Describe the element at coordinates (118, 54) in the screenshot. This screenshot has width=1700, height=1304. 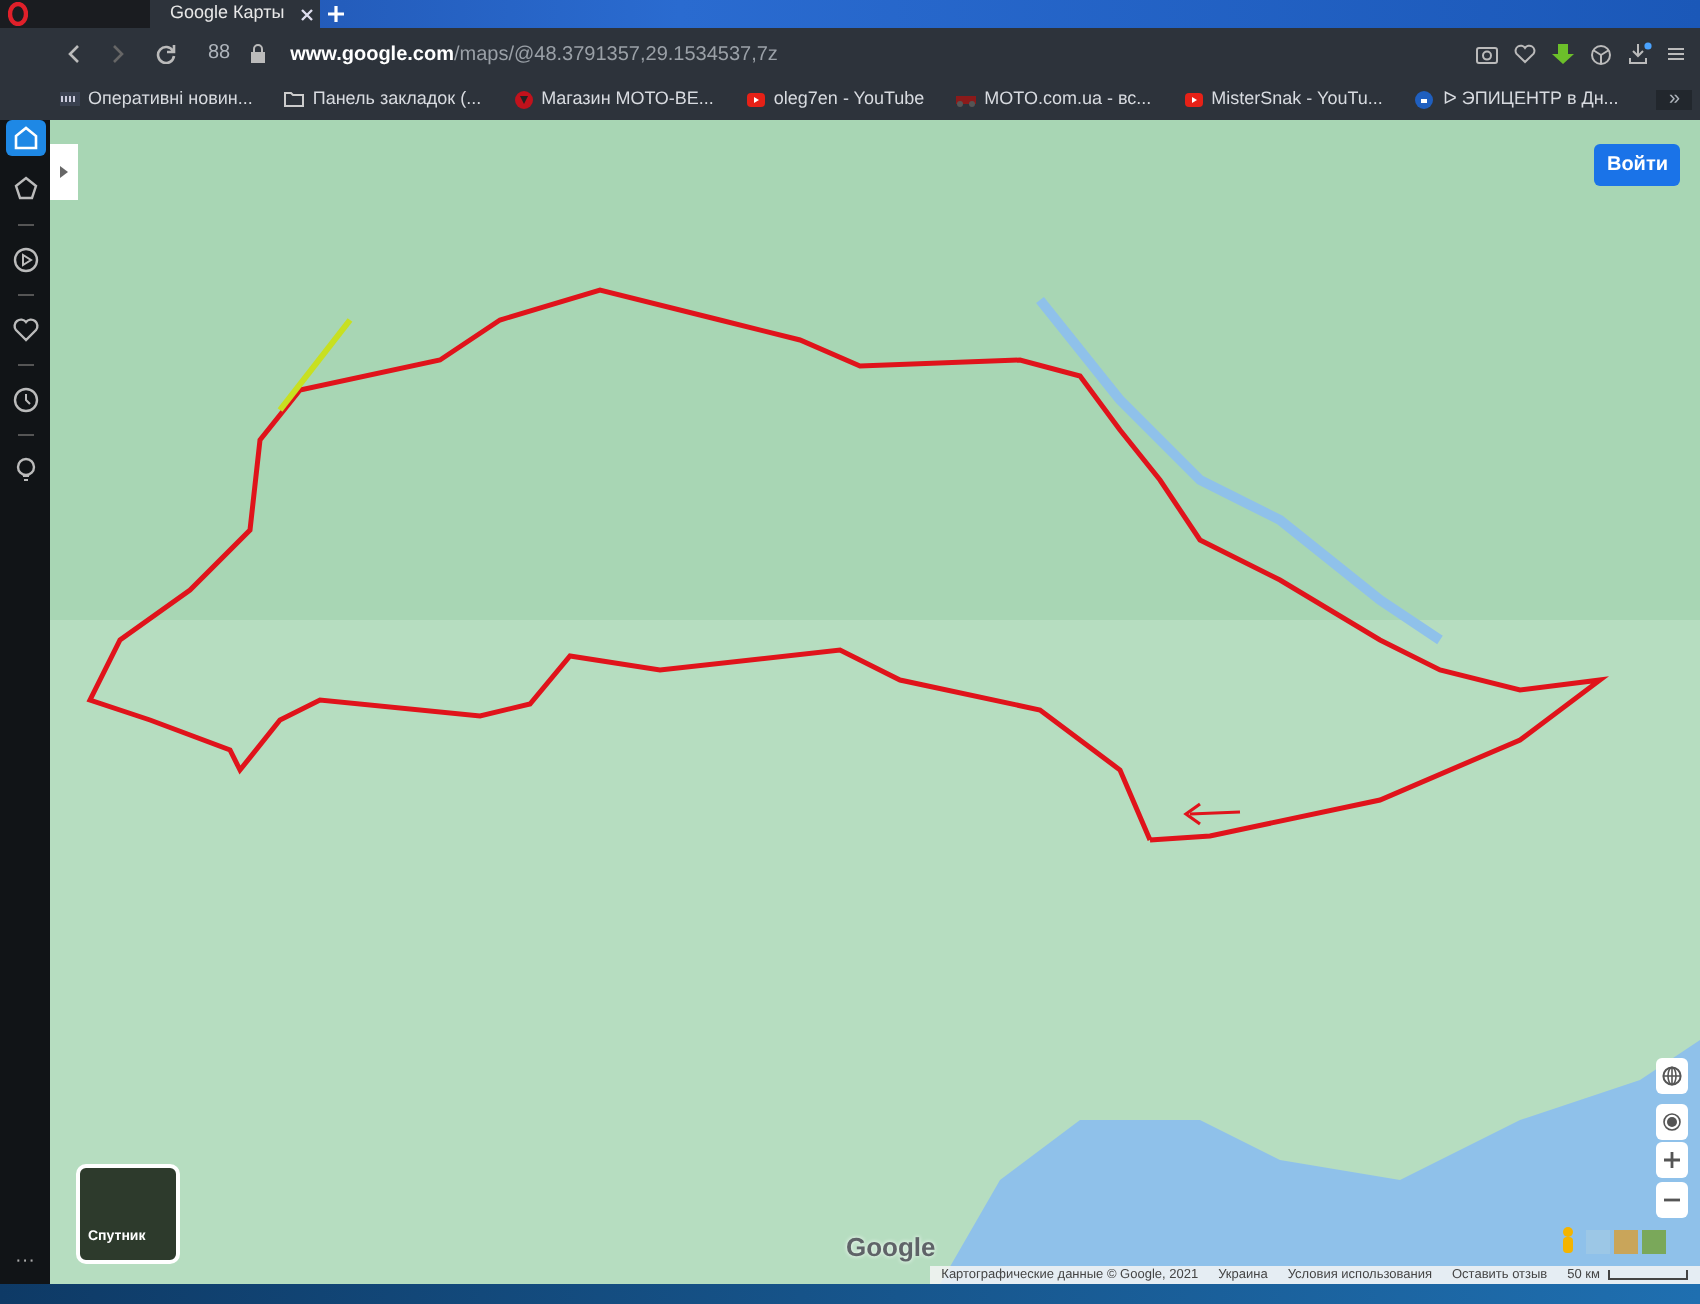
I see `forward-icon` at that location.